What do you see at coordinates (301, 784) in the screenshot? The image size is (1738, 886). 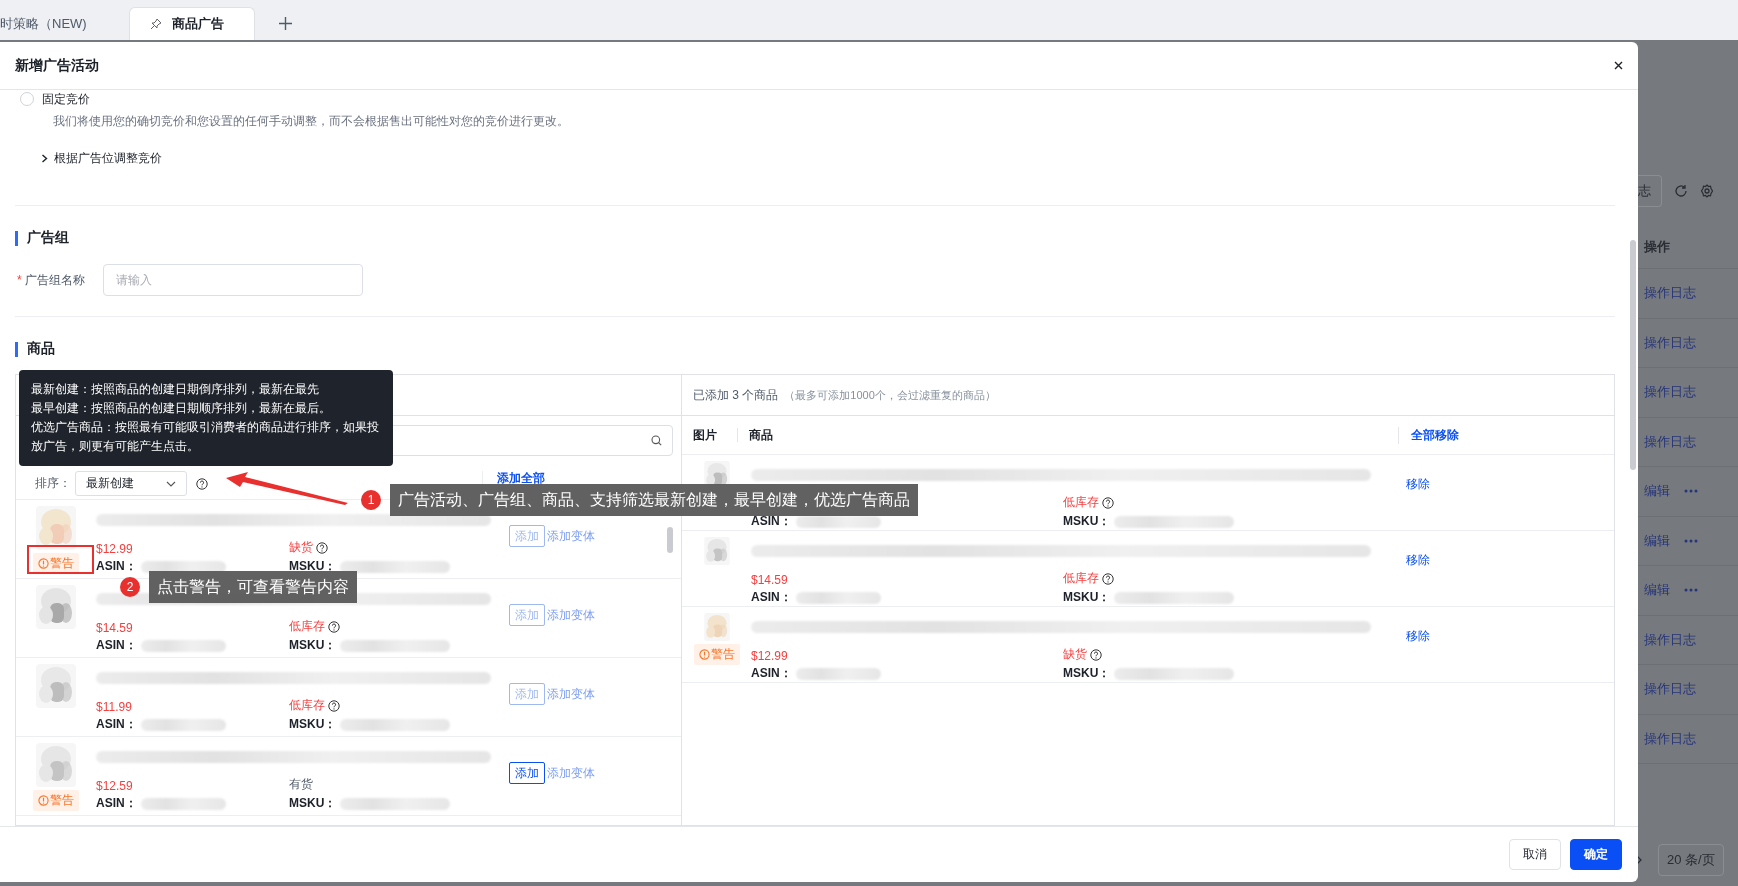 I see `stock-status: 有货` at bounding box center [301, 784].